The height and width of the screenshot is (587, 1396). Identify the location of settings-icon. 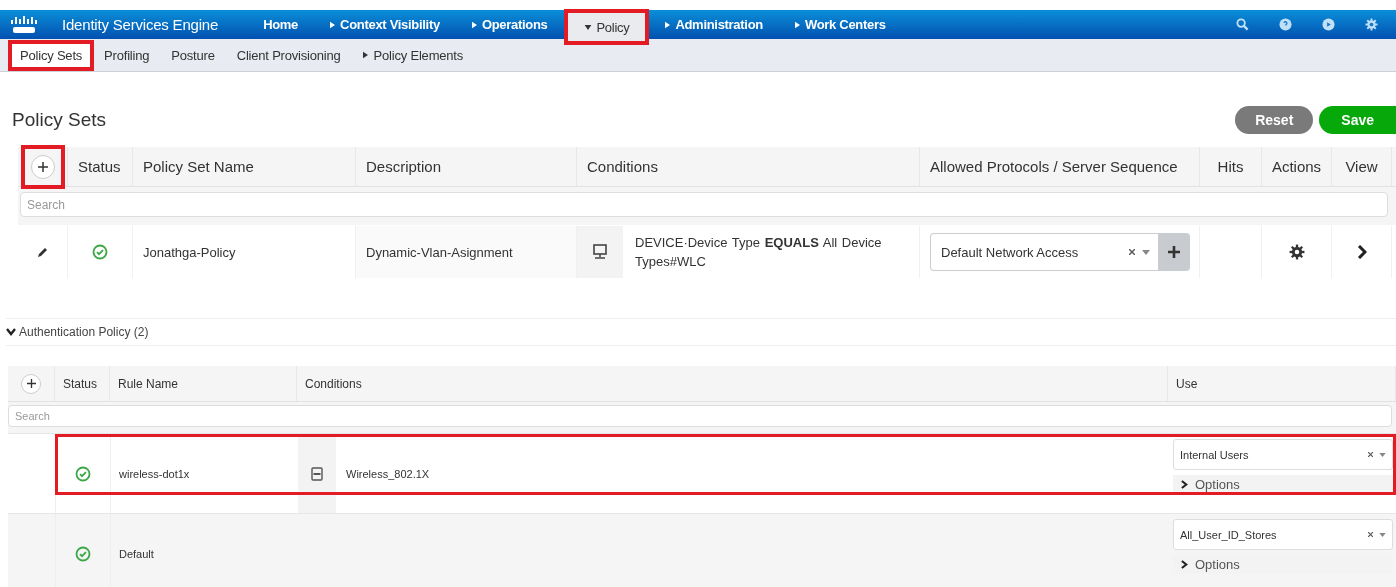
(1296, 252).